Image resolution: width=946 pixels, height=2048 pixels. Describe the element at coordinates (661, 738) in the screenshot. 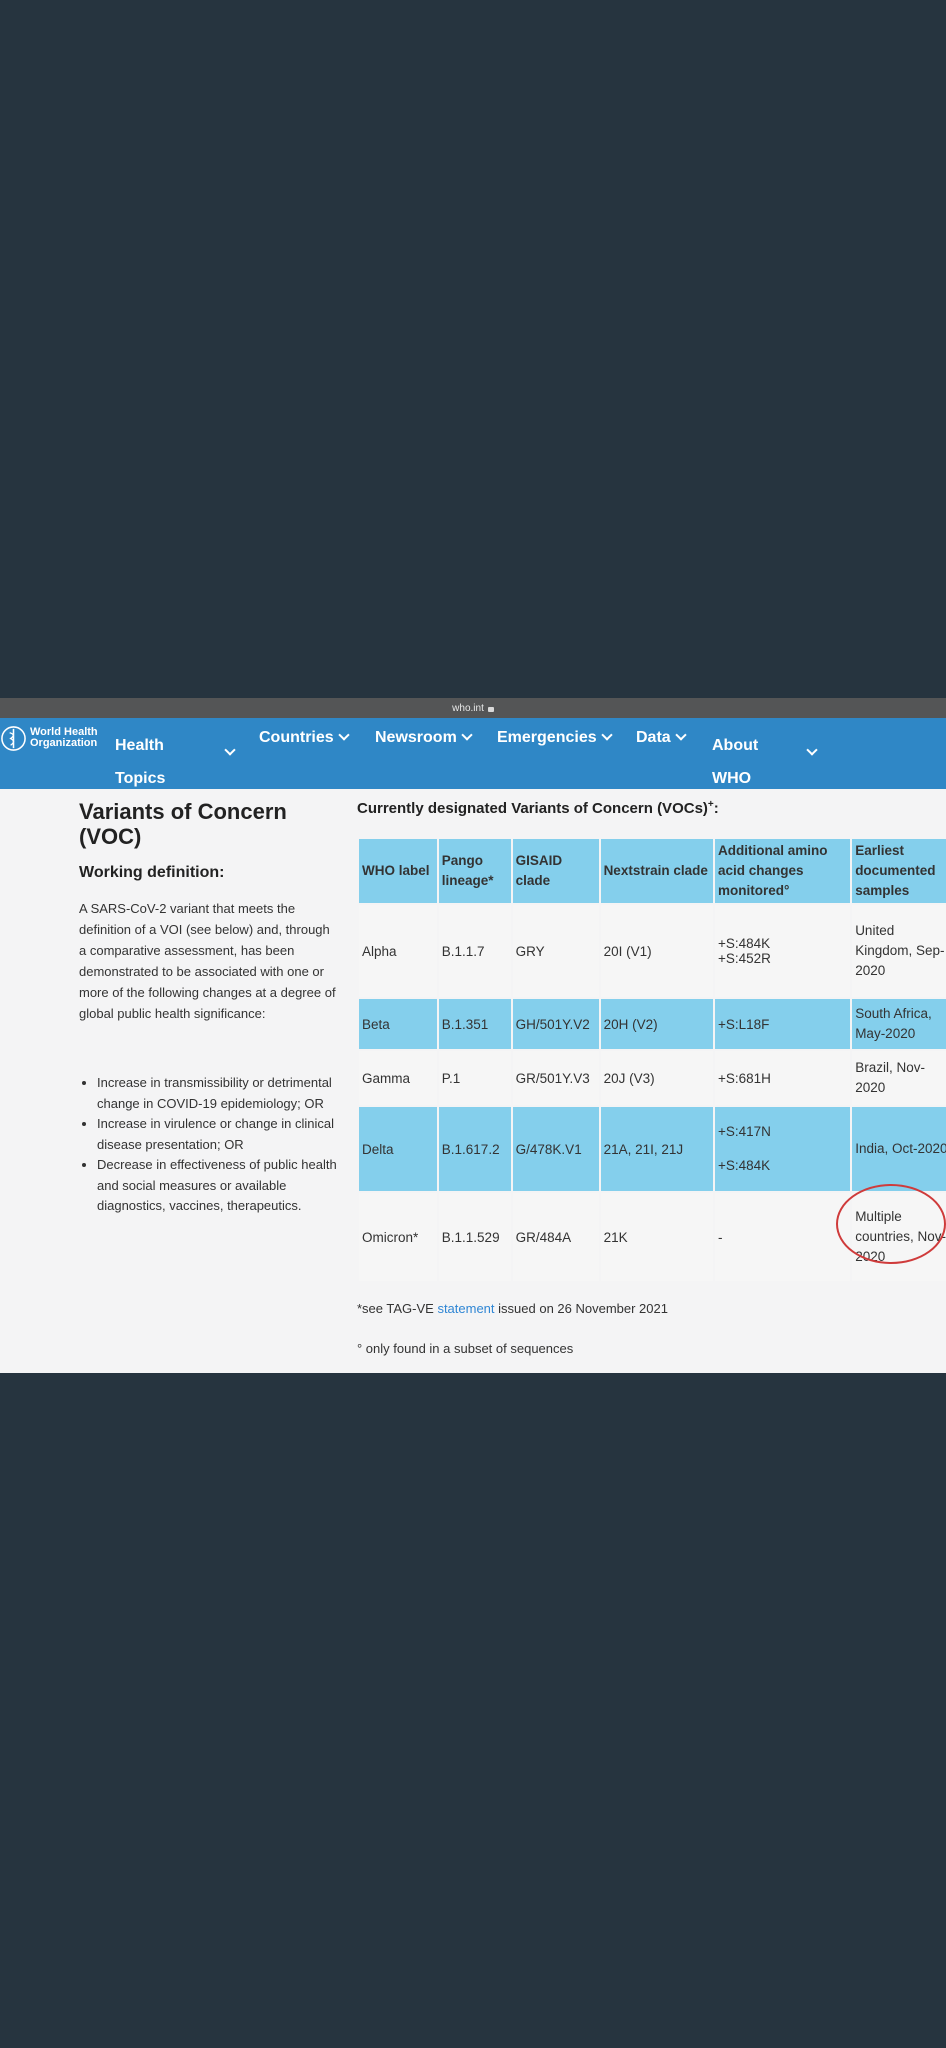

I see `nav-data: Data` at that location.